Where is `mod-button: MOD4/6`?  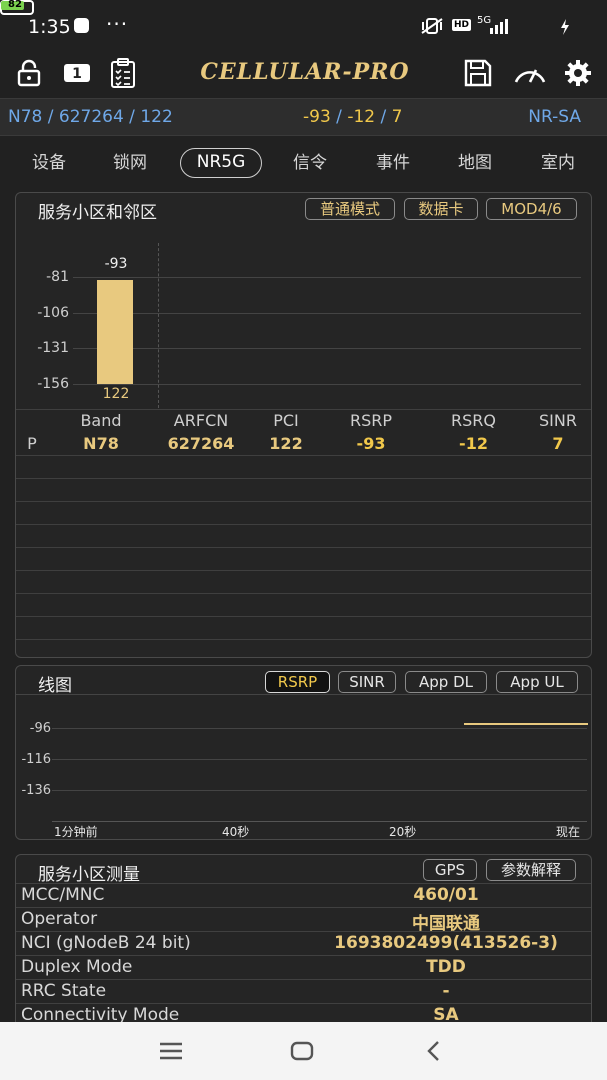
mod-button: MOD4/6 is located at coordinates (531, 209).